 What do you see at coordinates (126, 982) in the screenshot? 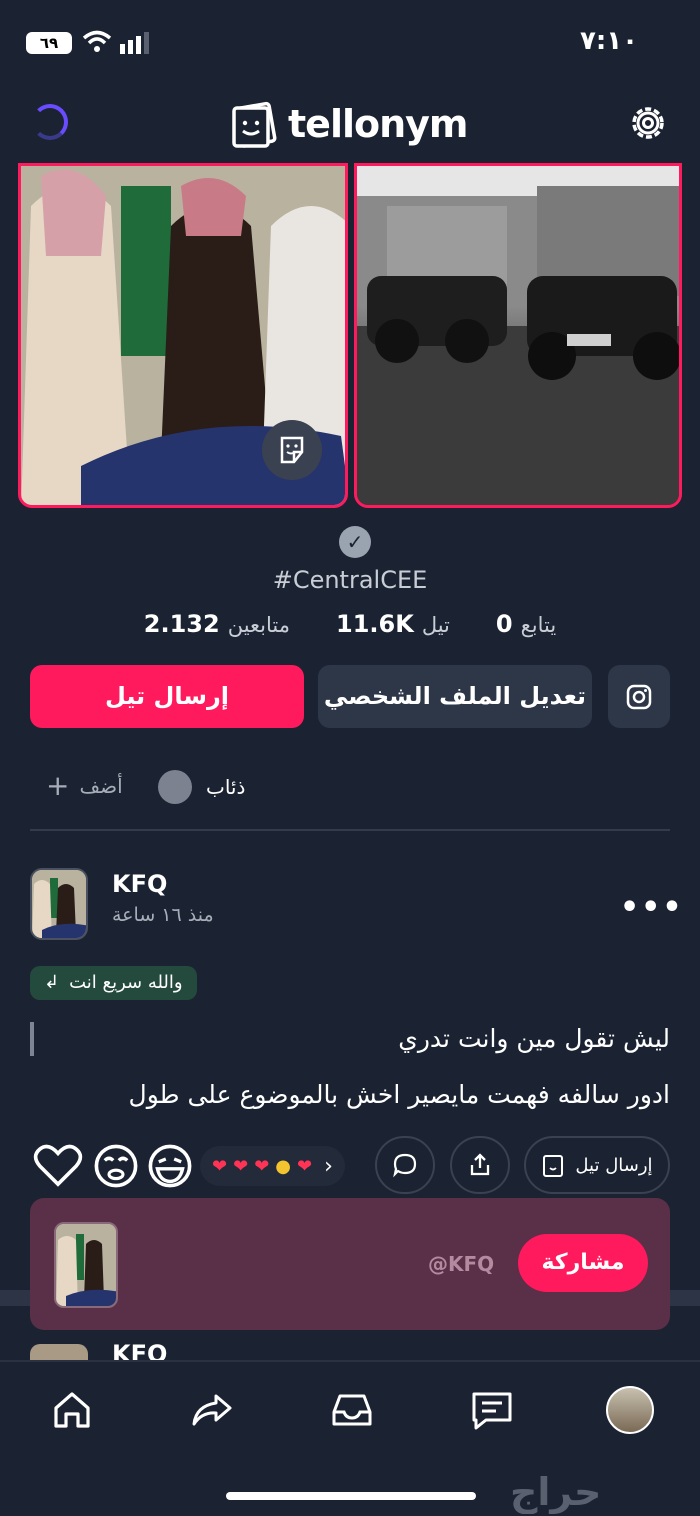
I see `reply-chip-text: والله سريع انت` at bounding box center [126, 982].